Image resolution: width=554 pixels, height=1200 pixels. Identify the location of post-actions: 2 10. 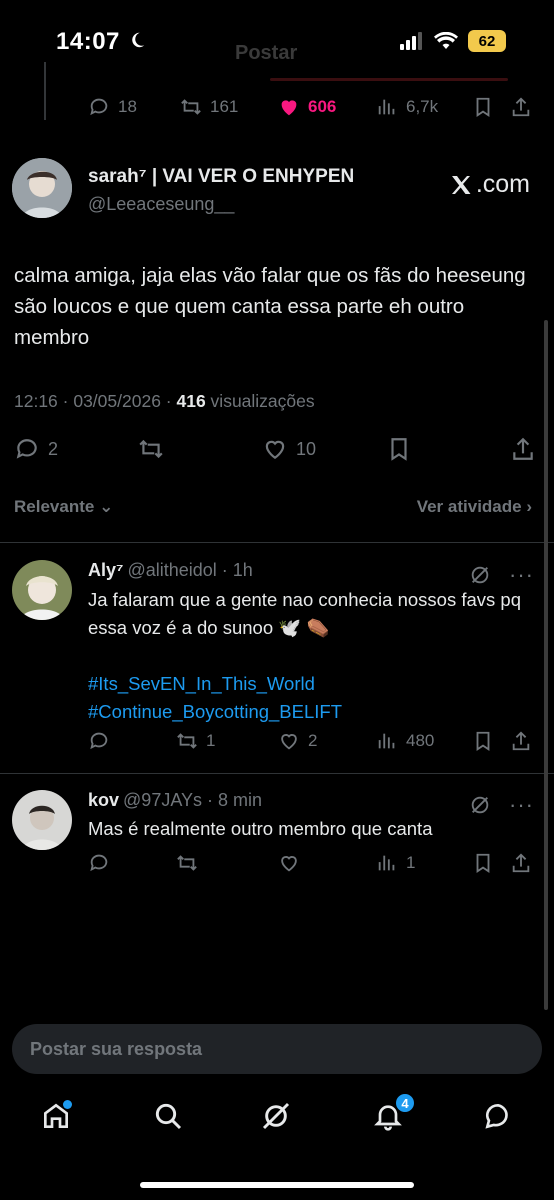
(277, 452).